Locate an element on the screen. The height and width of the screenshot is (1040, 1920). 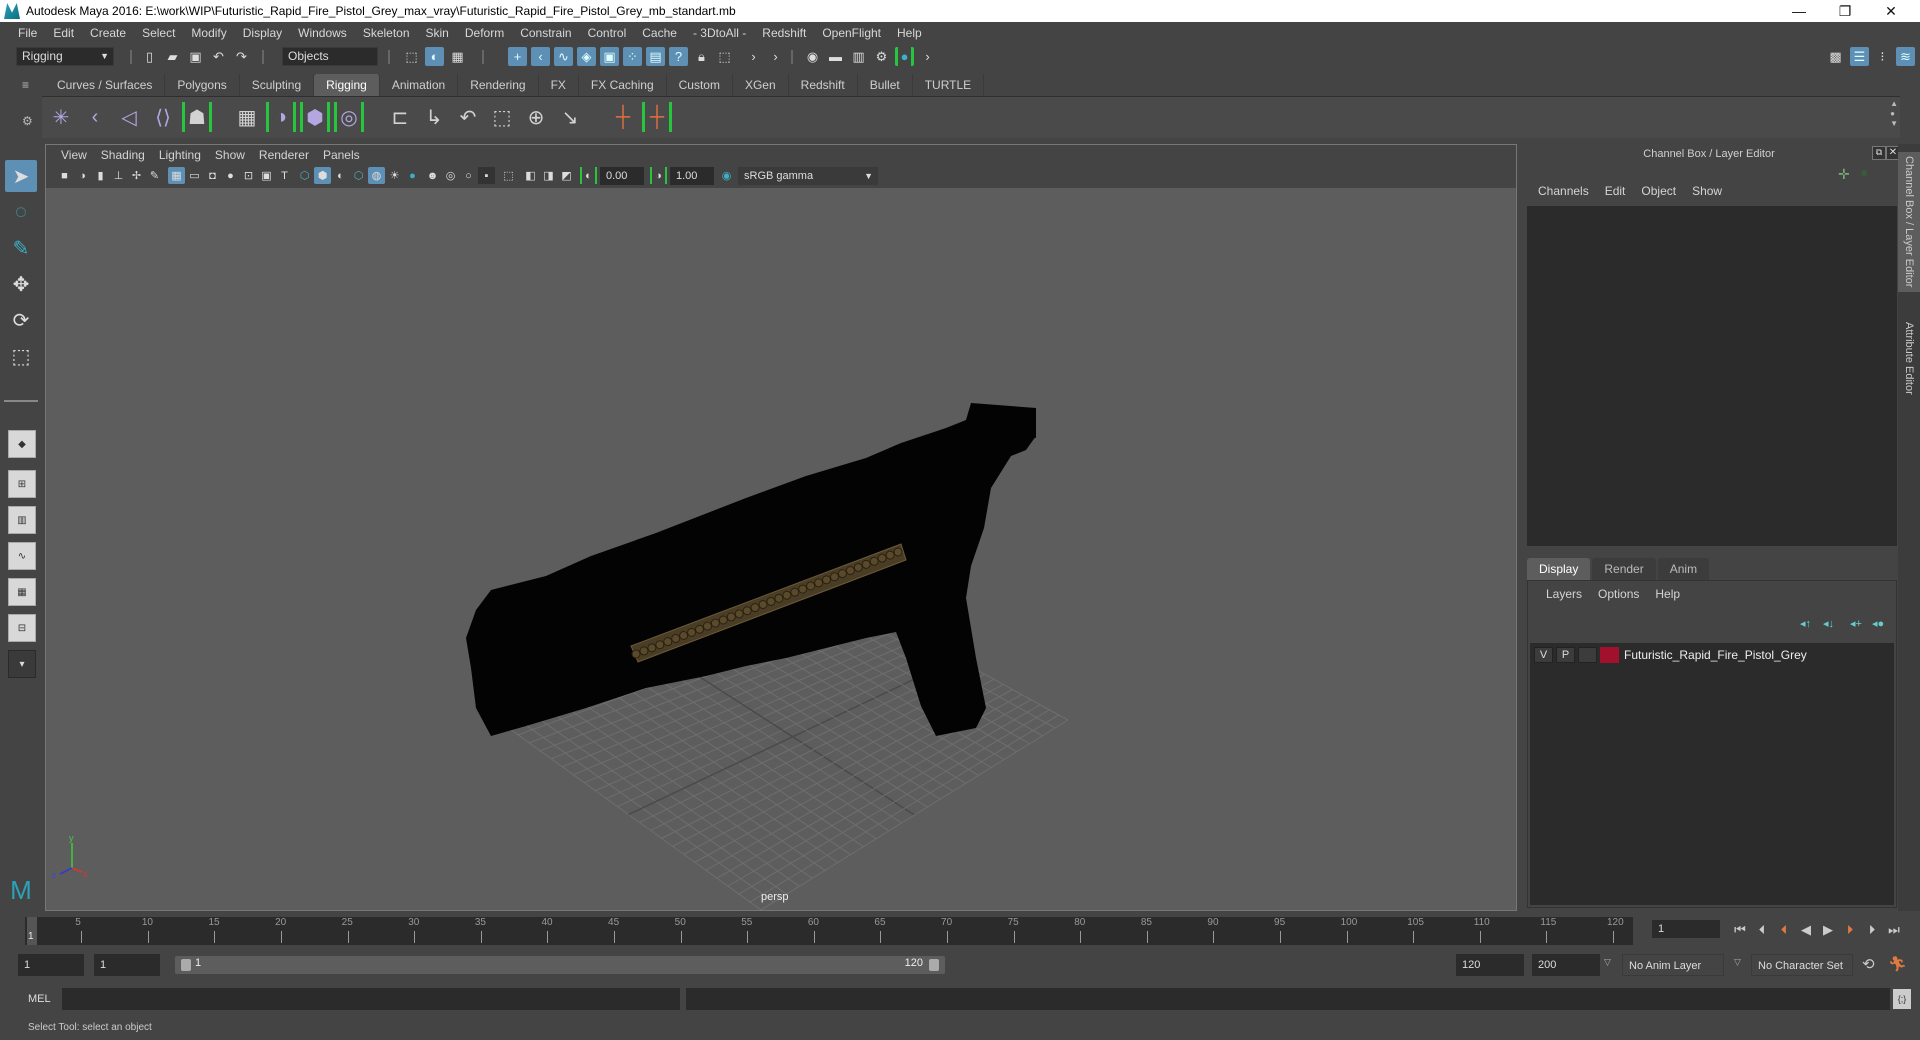
character-set-dropdown: No Character Set is located at coordinates (1802, 965).